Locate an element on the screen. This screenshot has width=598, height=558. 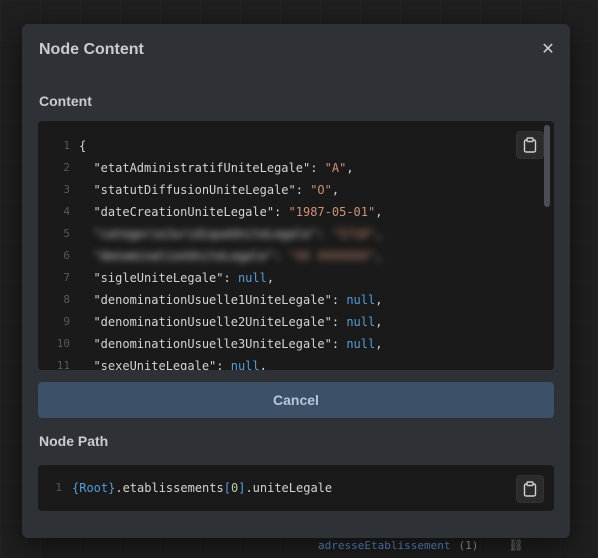
code-text: "etatAdministratifUniteLegale": "A", is located at coordinates (212, 168).